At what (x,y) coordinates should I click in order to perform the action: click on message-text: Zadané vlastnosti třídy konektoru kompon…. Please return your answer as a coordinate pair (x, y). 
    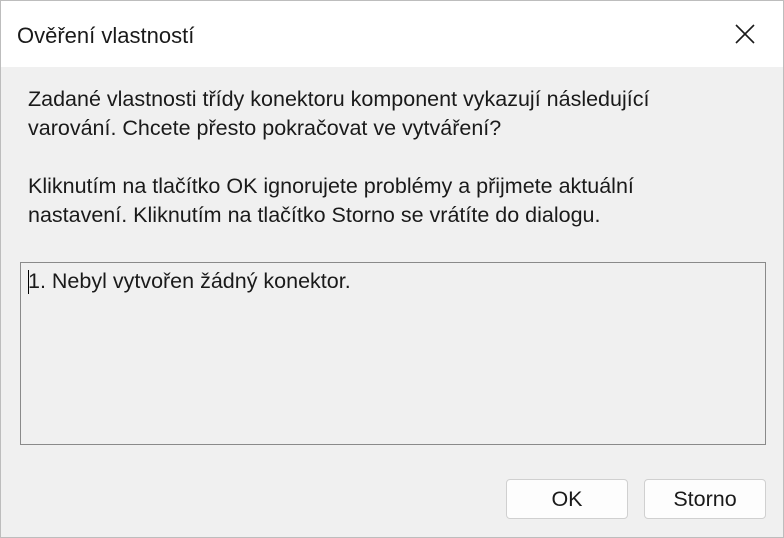
    Looking at the image, I should click on (398, 114).